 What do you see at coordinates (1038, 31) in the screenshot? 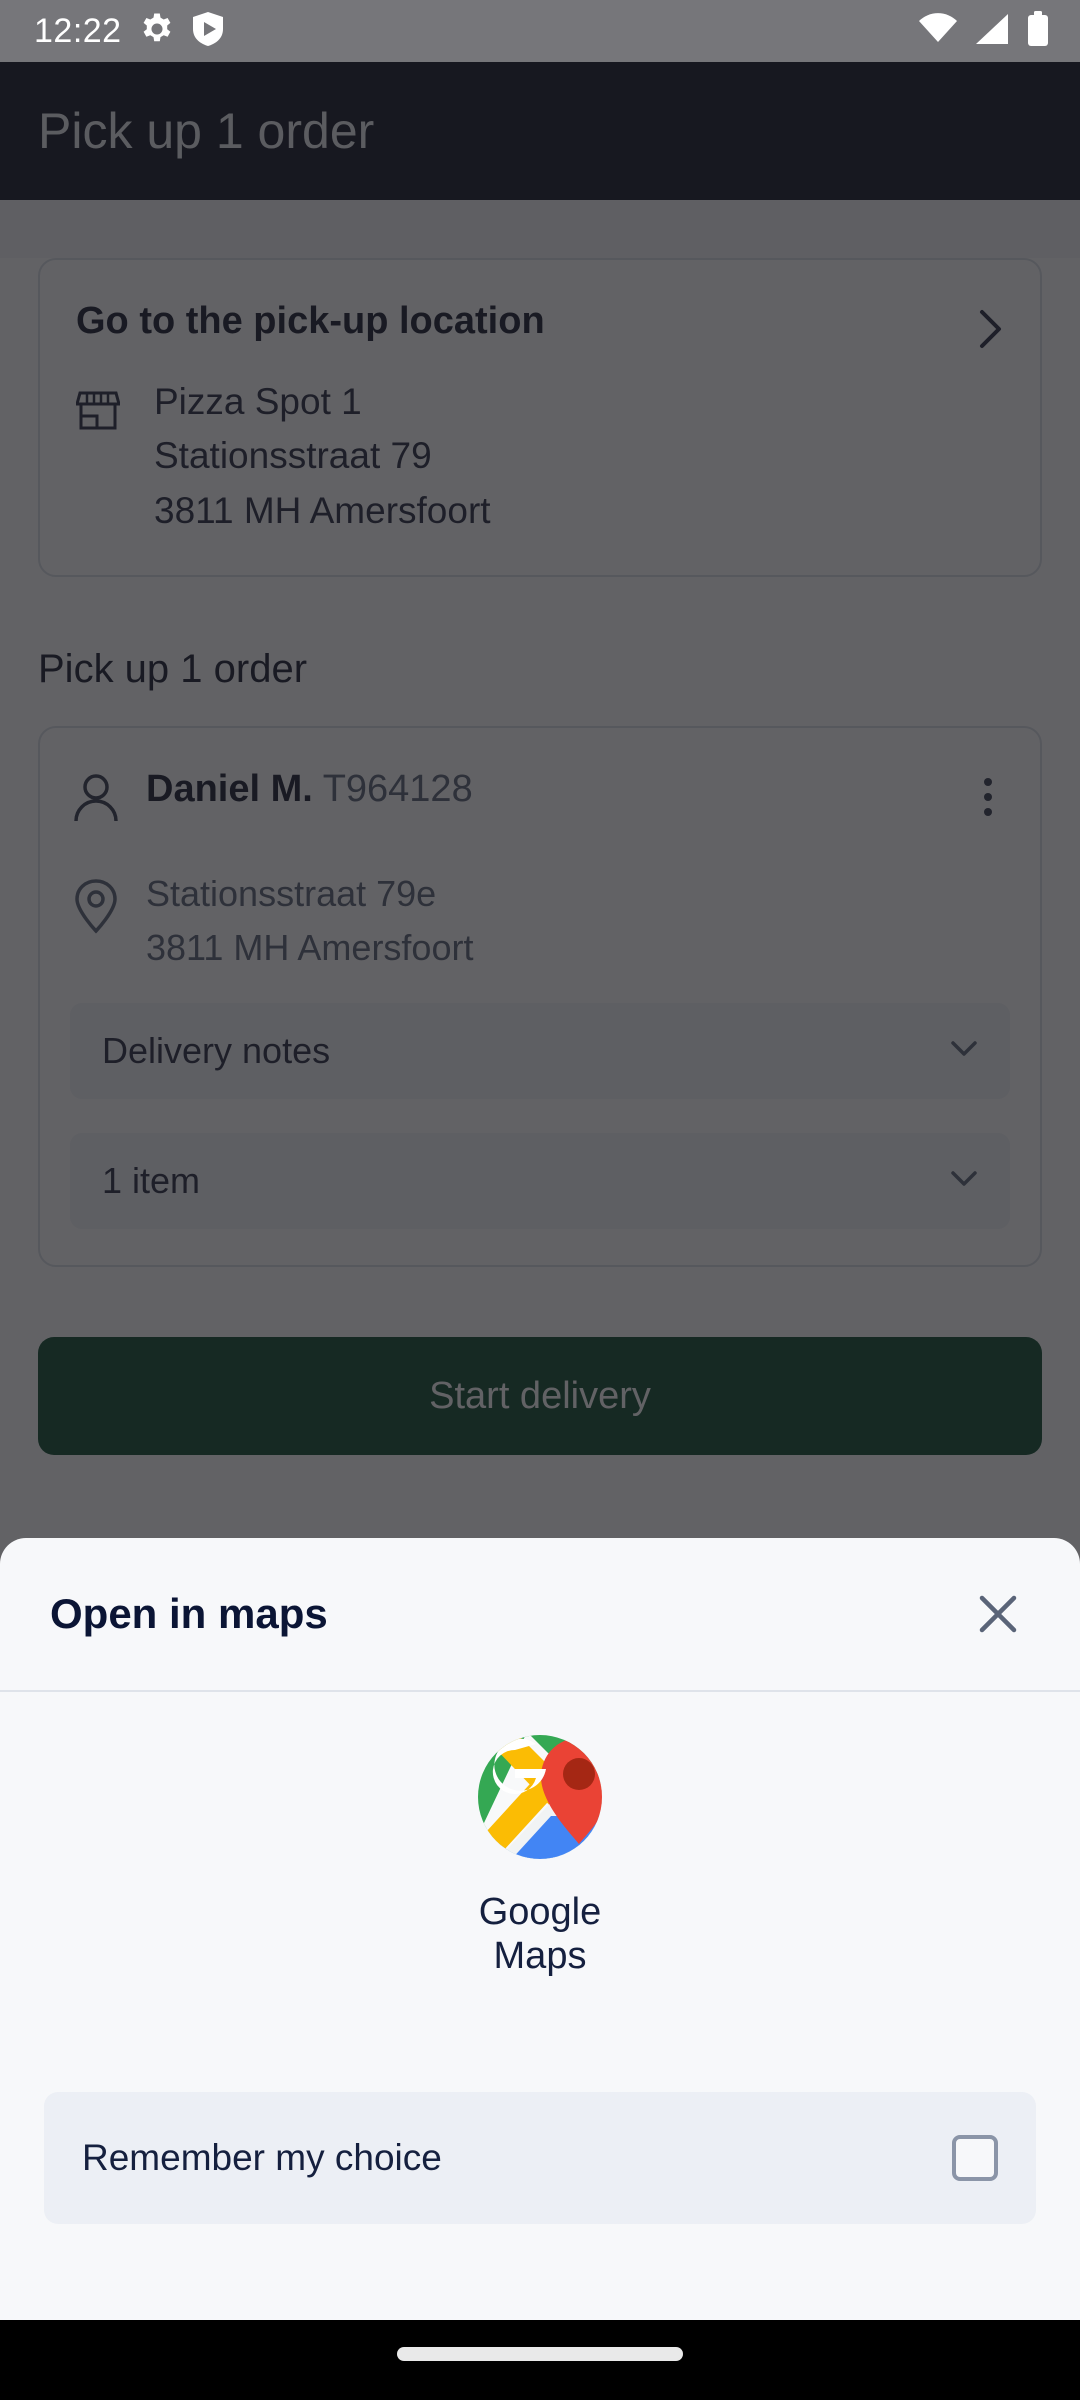
I see `battery-icon` at bounding box center [1038, 31].